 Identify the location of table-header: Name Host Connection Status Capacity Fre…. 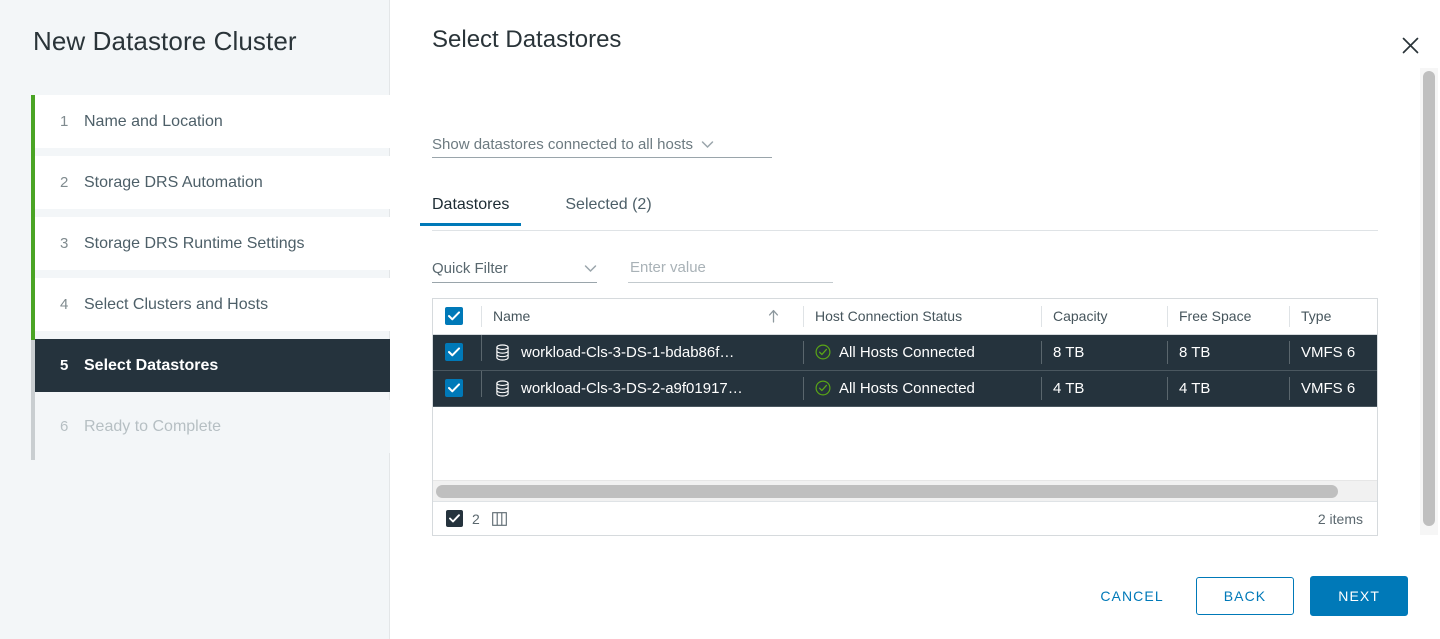
(905, 317).